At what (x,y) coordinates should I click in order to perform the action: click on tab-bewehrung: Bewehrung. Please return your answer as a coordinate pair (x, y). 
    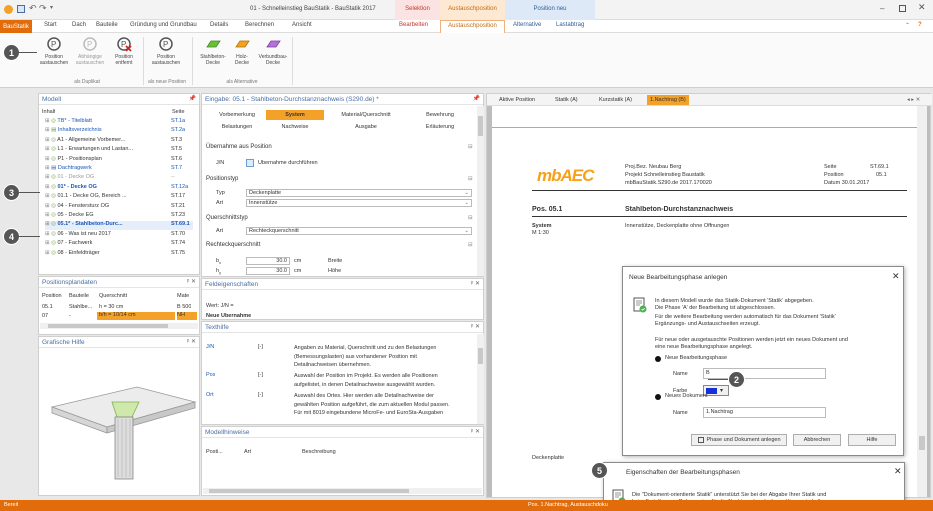
    Looking at the image, I should click on (440, 115).